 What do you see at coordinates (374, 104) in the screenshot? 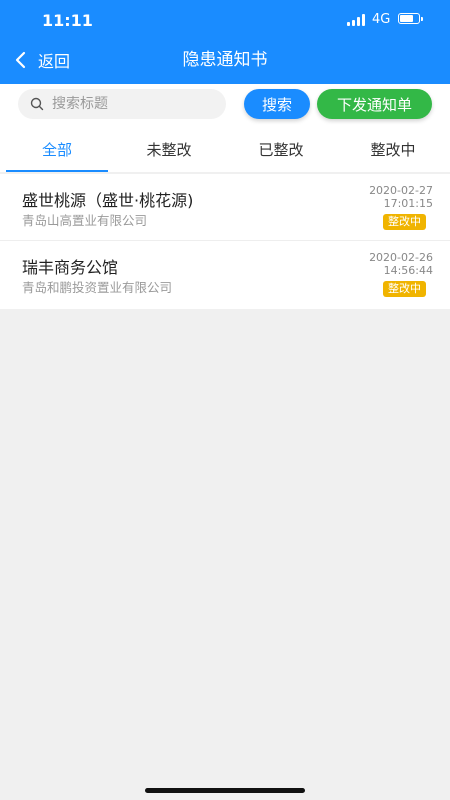
I see `issue-notice-button: 下发通知单` at bounding box center [374, 104].